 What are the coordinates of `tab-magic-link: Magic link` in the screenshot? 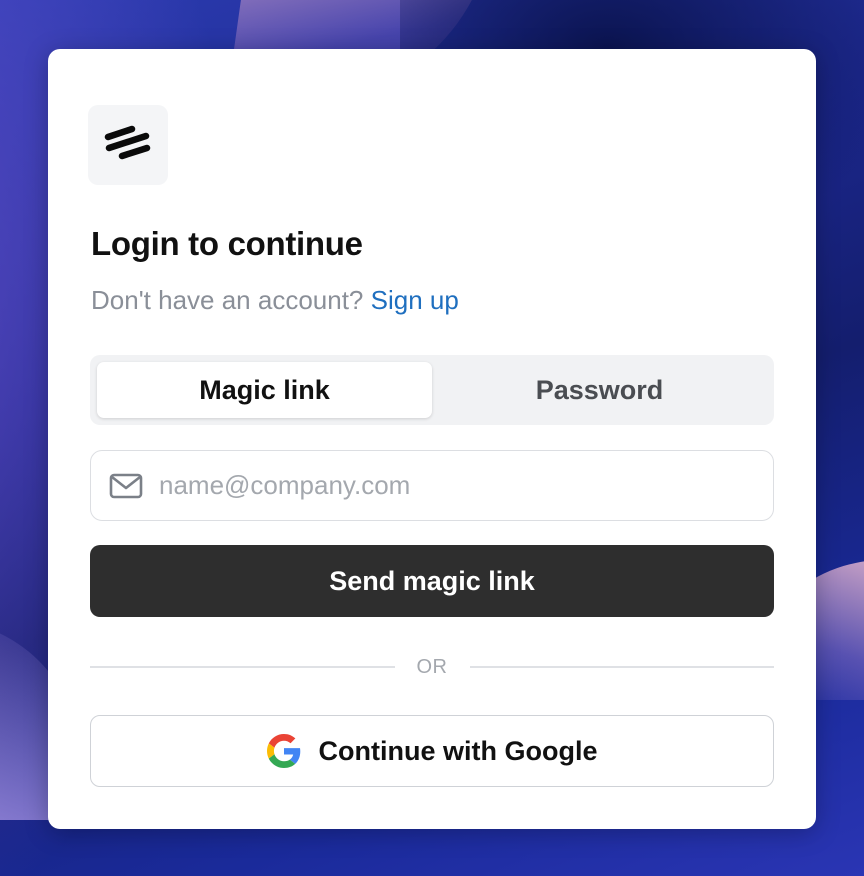 It's located at (264, 390).